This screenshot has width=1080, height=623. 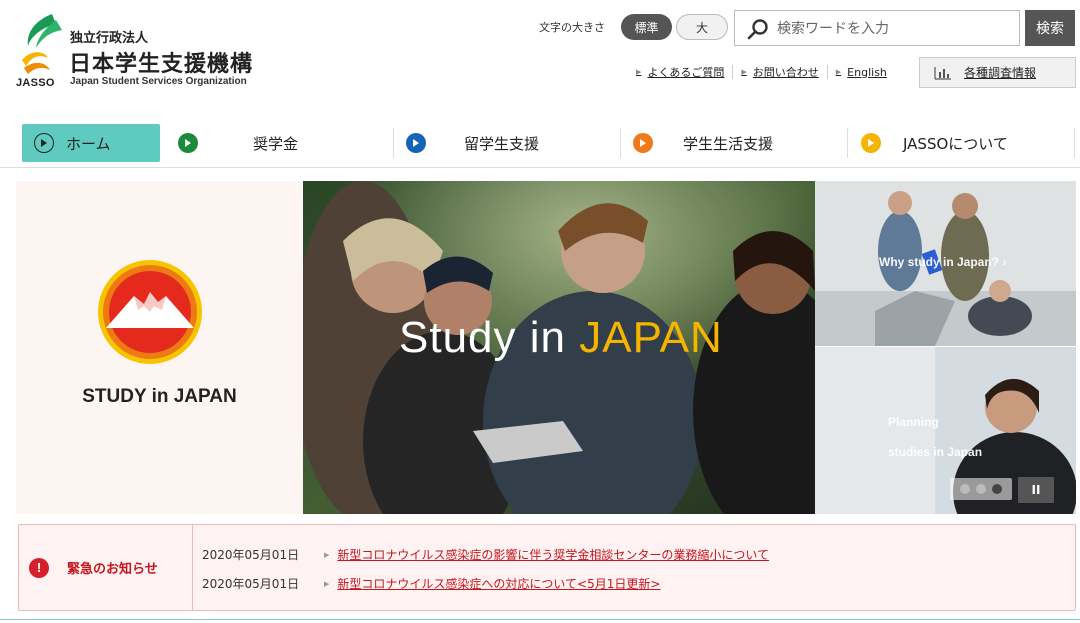 What do you see at coordinates (943, 262) in the screenshot?
I see `why-study-in-japan-text: Why study in Japan? ›` at bounding box center [943, 262].